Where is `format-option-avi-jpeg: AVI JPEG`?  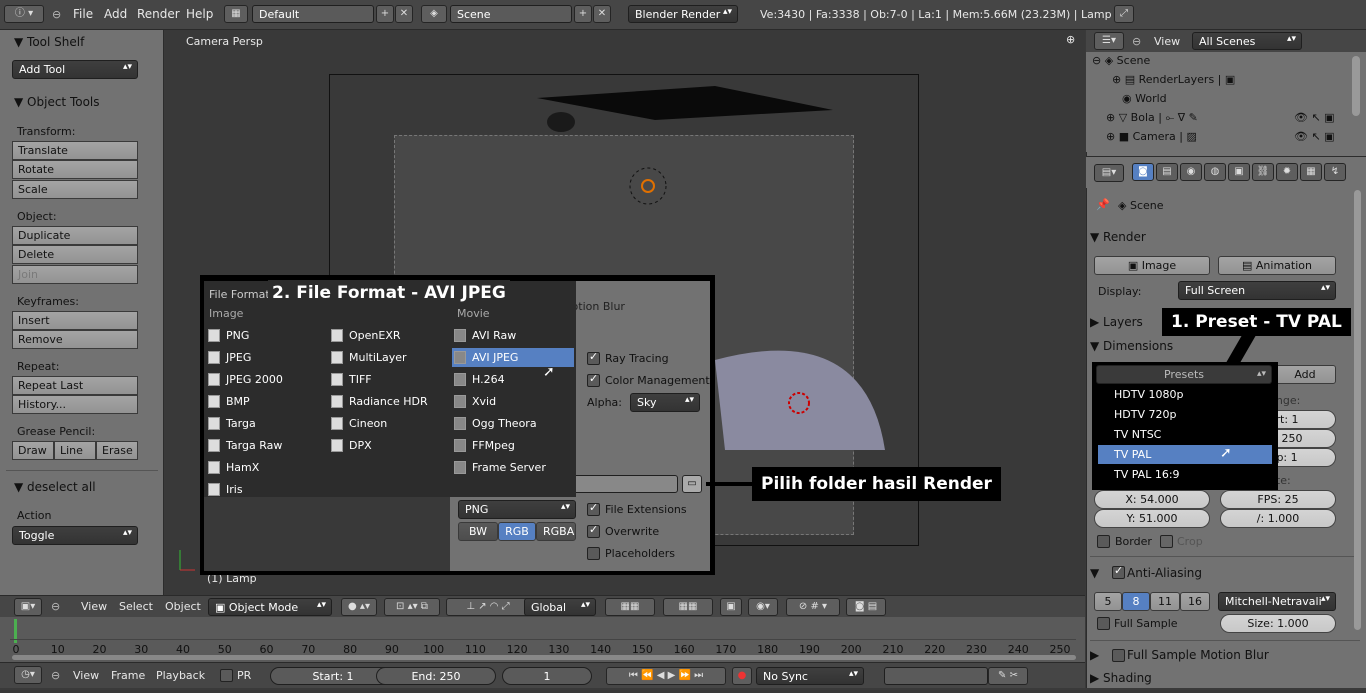
format-option-avi-jpeg: AVI JPEG is located at coordinates (513, 357).